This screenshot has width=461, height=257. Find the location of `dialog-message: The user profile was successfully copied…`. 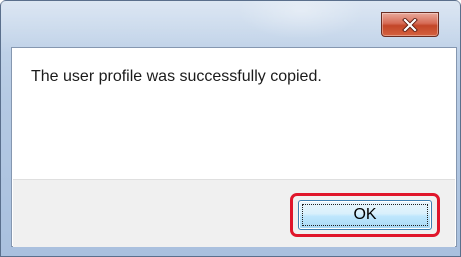

dialog-message: The user profile was successfully copied… is located at coordinates (176, 76).